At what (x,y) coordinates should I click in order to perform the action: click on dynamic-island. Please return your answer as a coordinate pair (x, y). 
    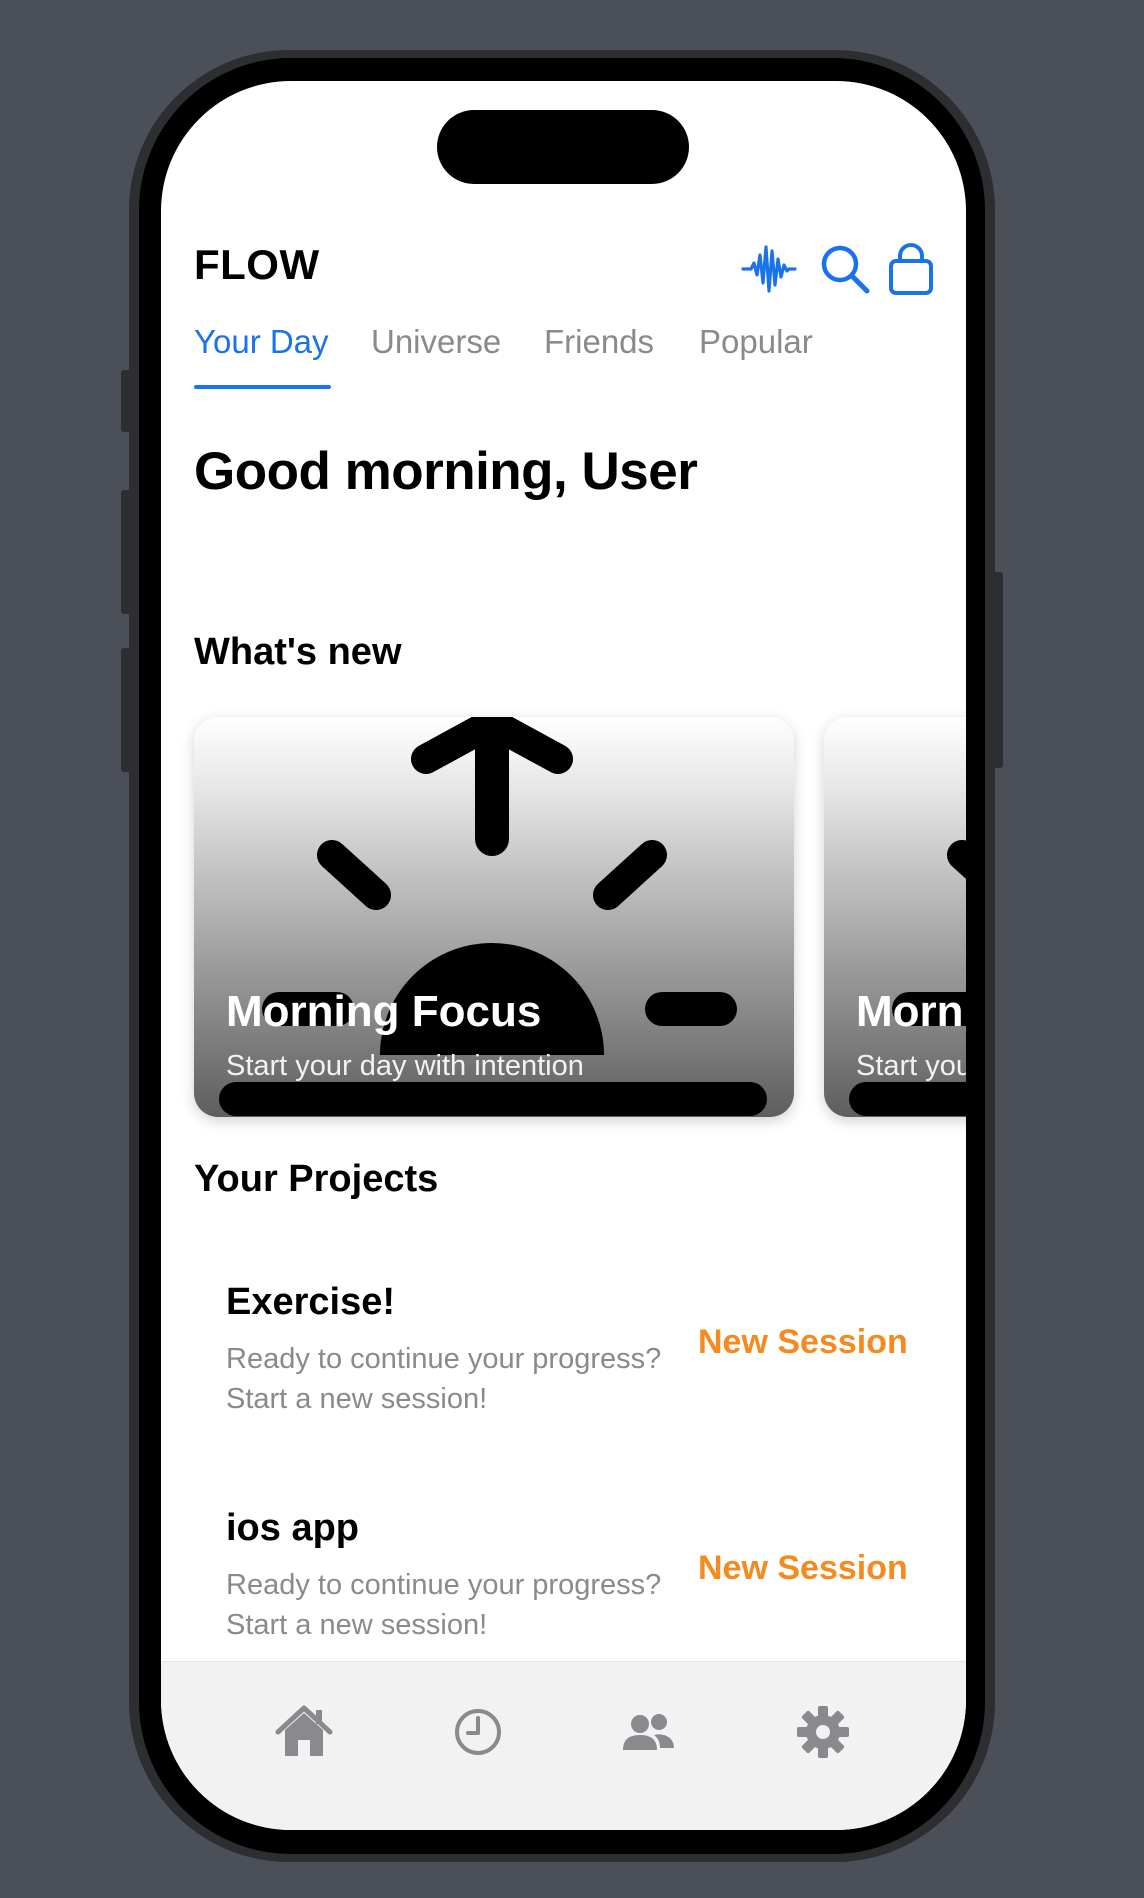
    Looking at the image, I should click on (563, 147).